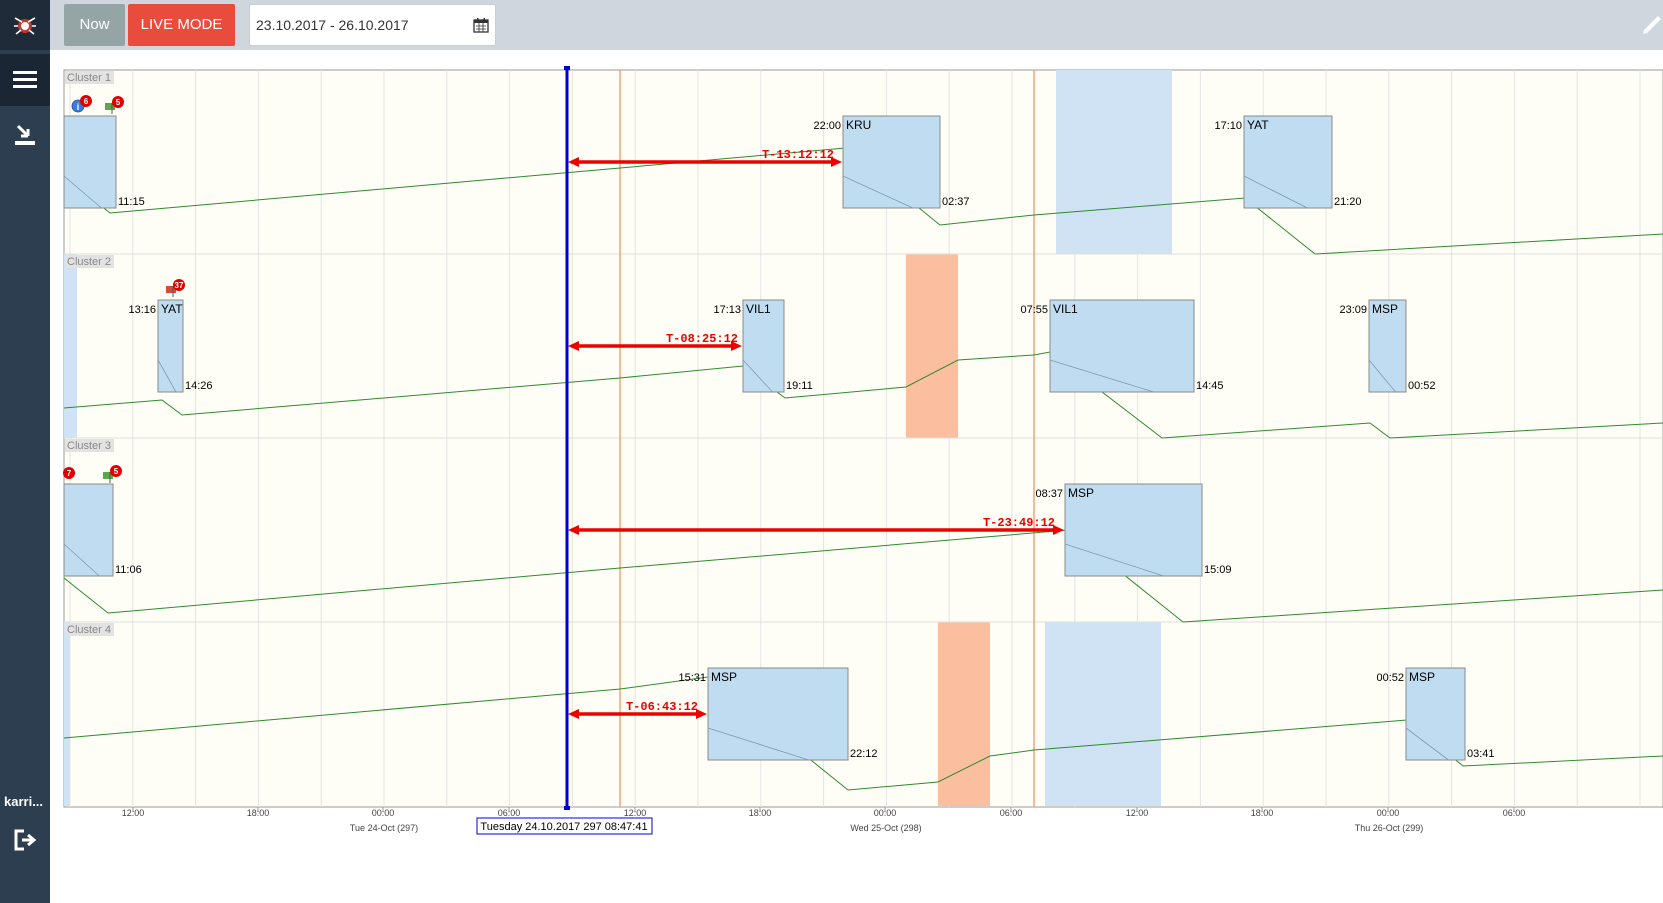 The height and width of the screenshot is (903, 1663). Describe the element at coordinates (1133, 530) in the screenshot. I see `task-block: MSP 08:37 15:09` at that location.